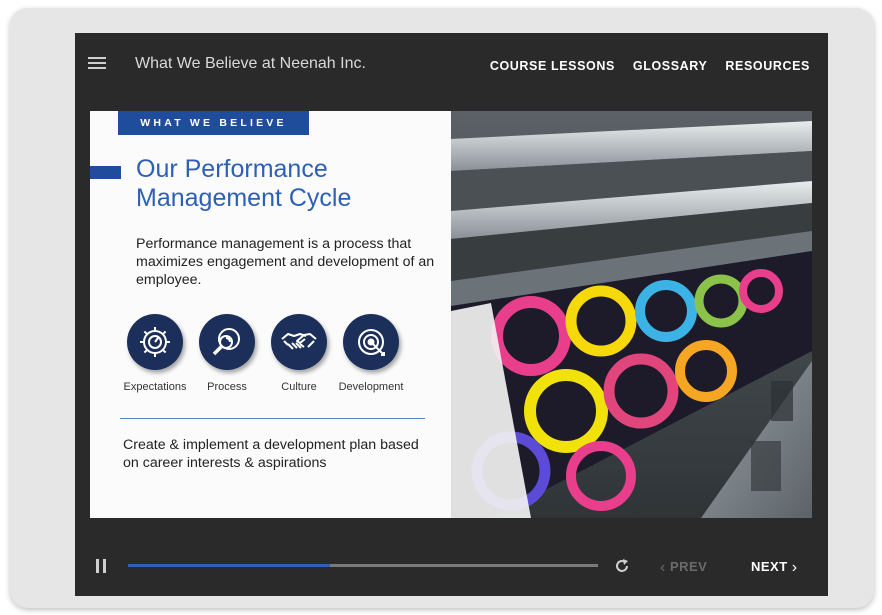 This screenshot has width=882, height=615. Describe the element at coordinates (769, 566) in the screenshot. I see `next-label: NEXT` at that location.